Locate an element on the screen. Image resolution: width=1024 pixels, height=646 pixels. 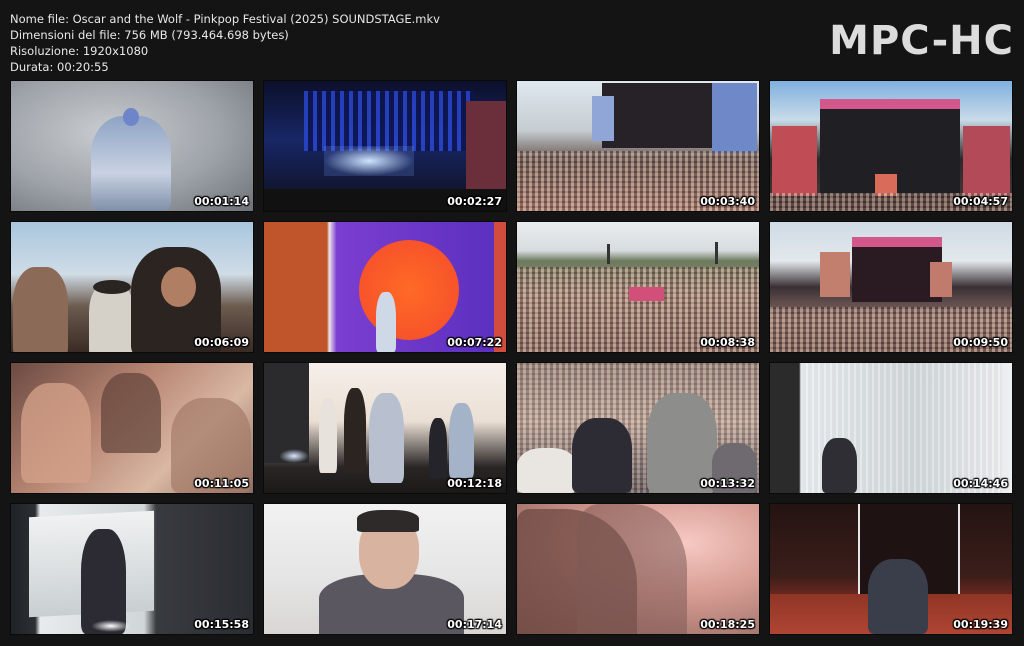
thumbnail-12: 00:14:46 is located at coordinates (891, 428).